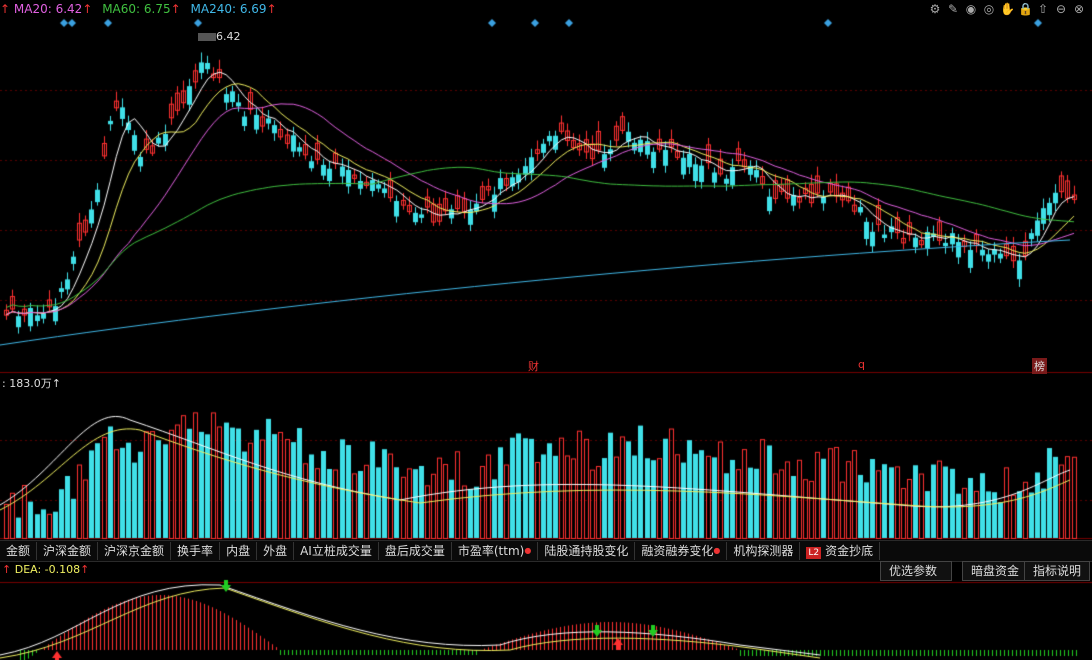 This screenshot has height=660, width=1092. I want to click on event-tag-q: q, so click(861, 364).